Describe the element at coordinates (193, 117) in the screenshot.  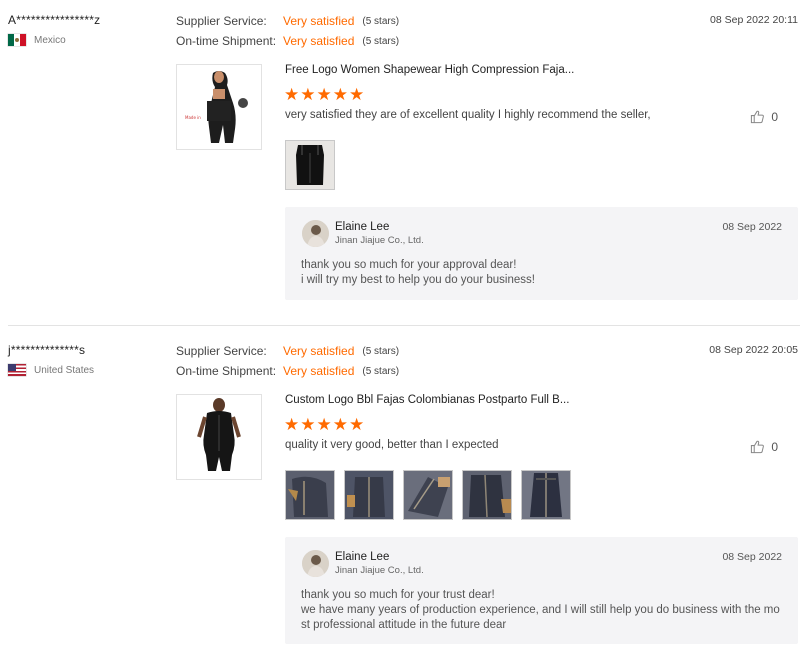
I see `svg-text: Made in` at that location.